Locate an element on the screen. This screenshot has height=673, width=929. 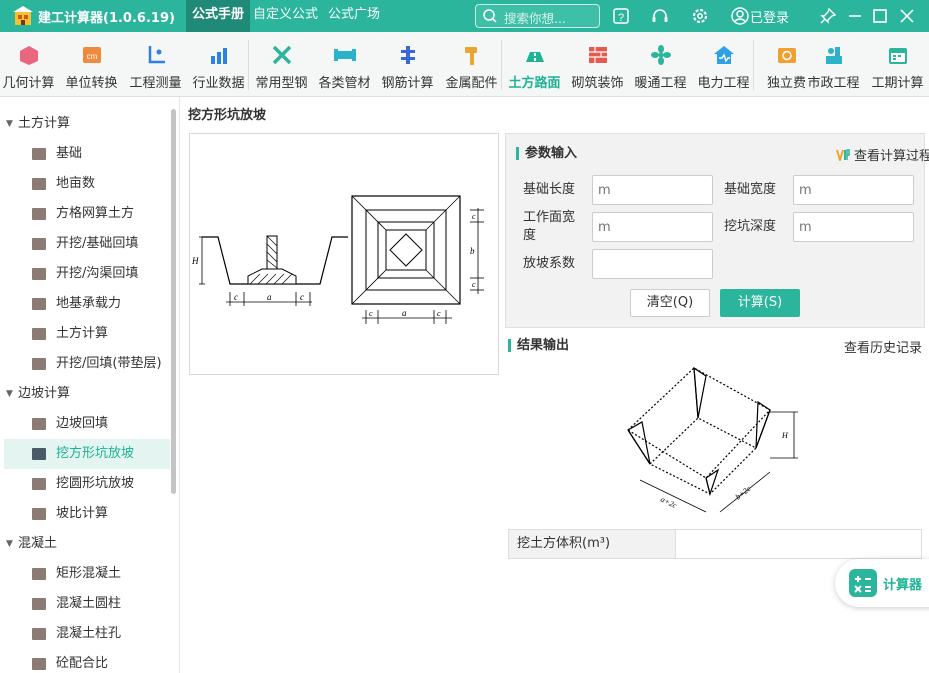
sidebar-scrollbar is located at coordinates (173, 301).